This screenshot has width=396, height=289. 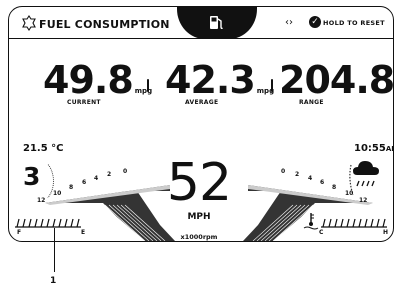 What do you see at coordinates (48, 223) in the screenshot?
I see `fuel-gauge` at bounding box center [48, 223].